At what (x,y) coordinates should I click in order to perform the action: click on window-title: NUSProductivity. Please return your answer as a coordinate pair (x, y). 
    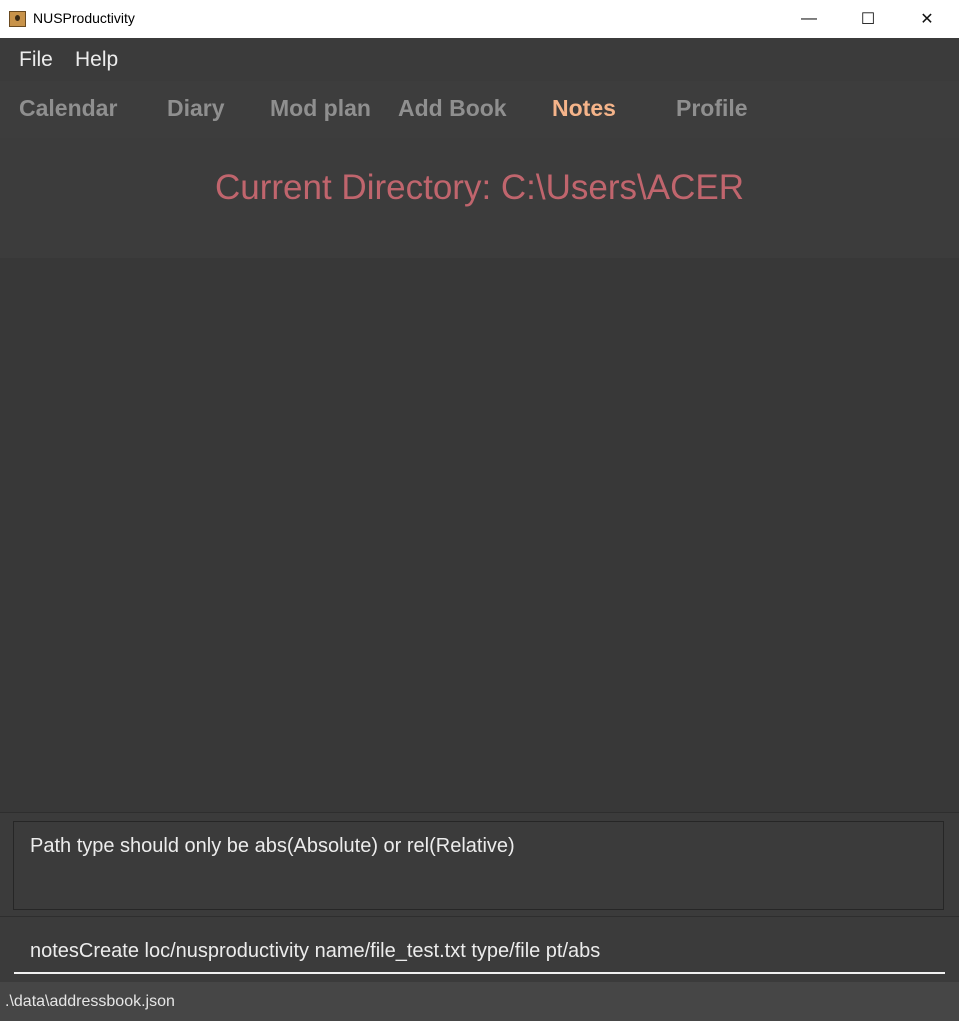
    Looking at the image, I should click on (84, 18).